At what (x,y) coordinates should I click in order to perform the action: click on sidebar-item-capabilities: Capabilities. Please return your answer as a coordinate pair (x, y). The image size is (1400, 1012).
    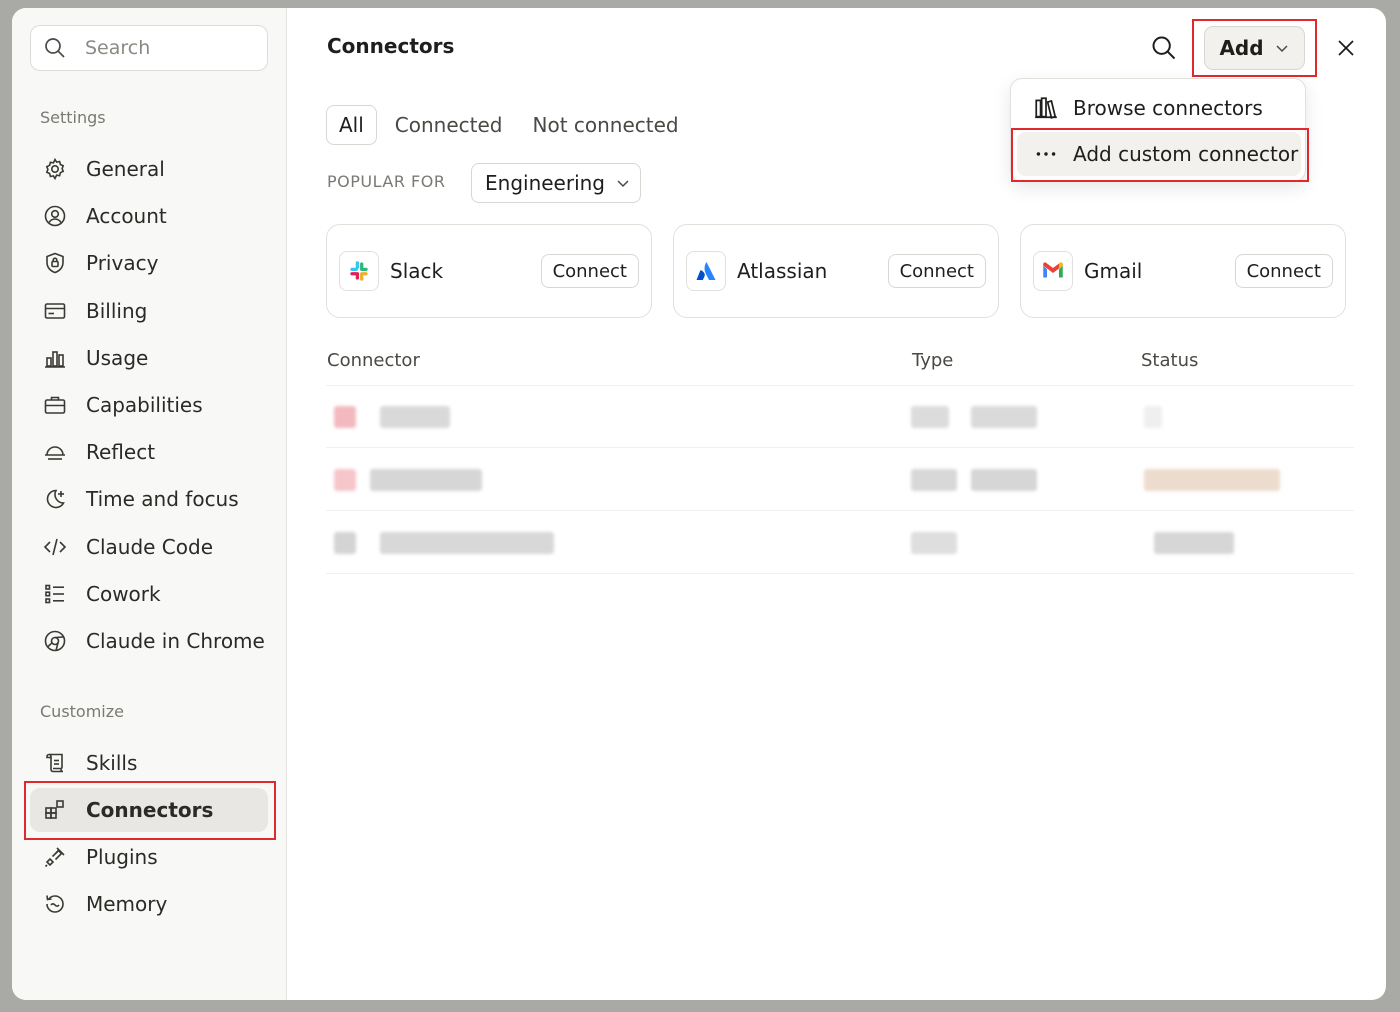
    Looking at the image, I should click on (149, 405).